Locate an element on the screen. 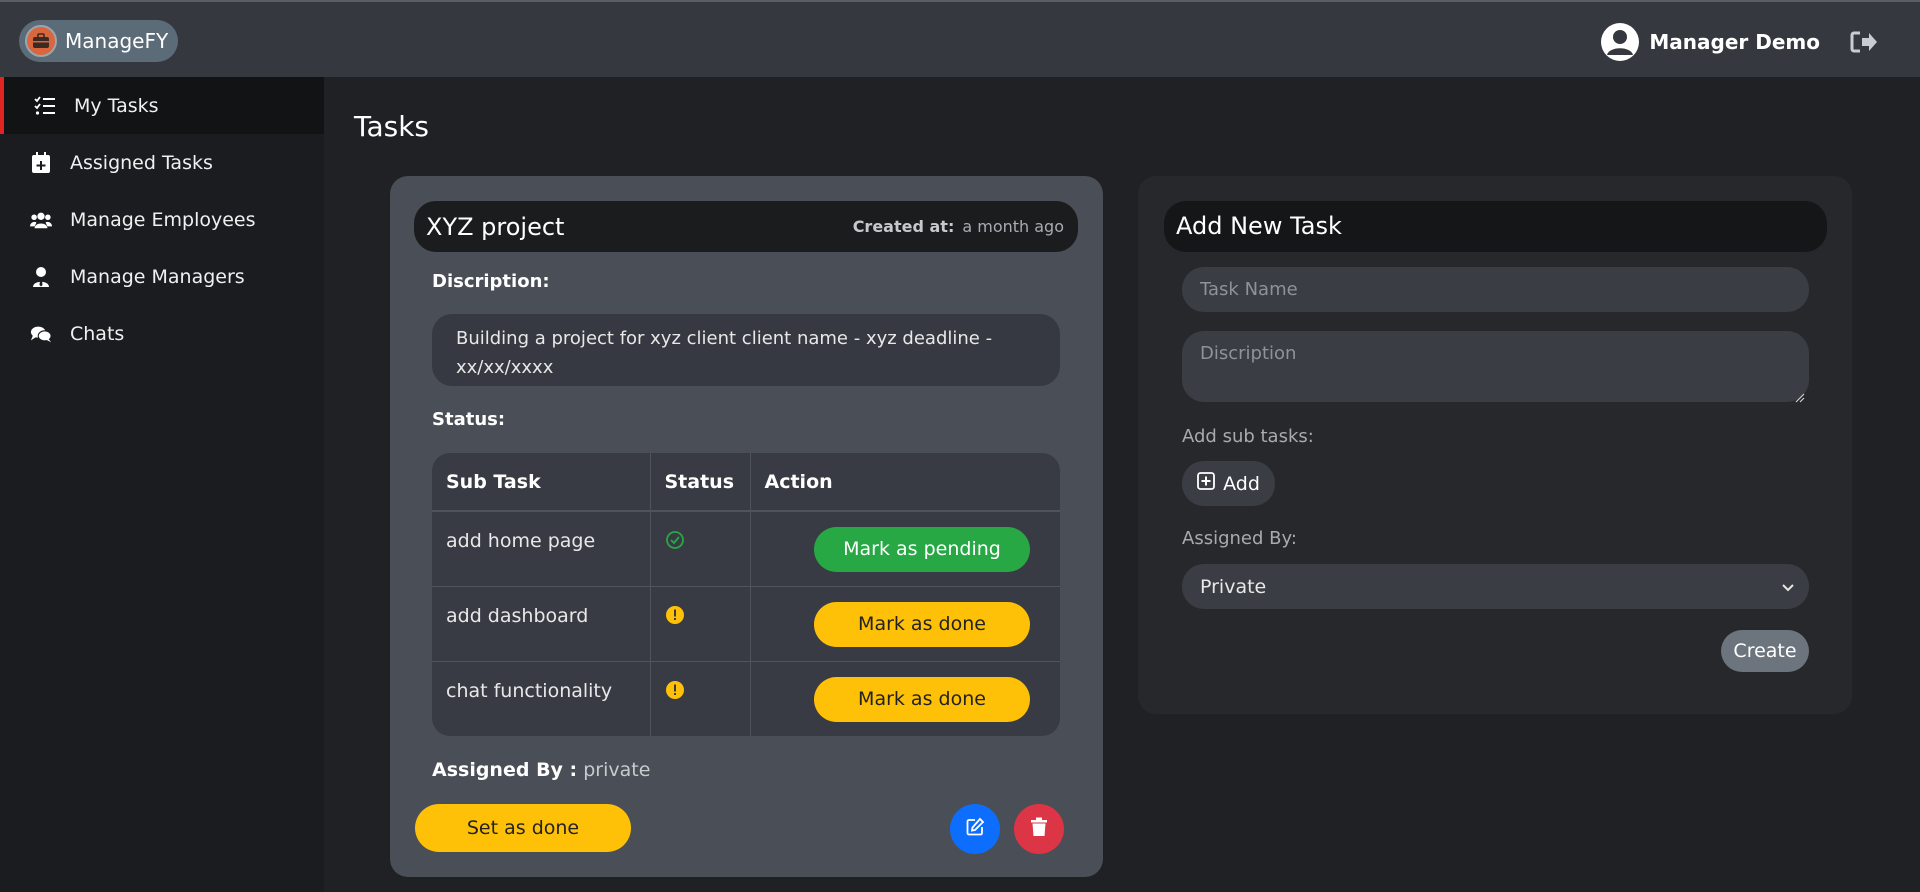 Image resolution: width=1920 pixels, height=892 pixels. page-title: Tasks is located at coordinates (392, 126).